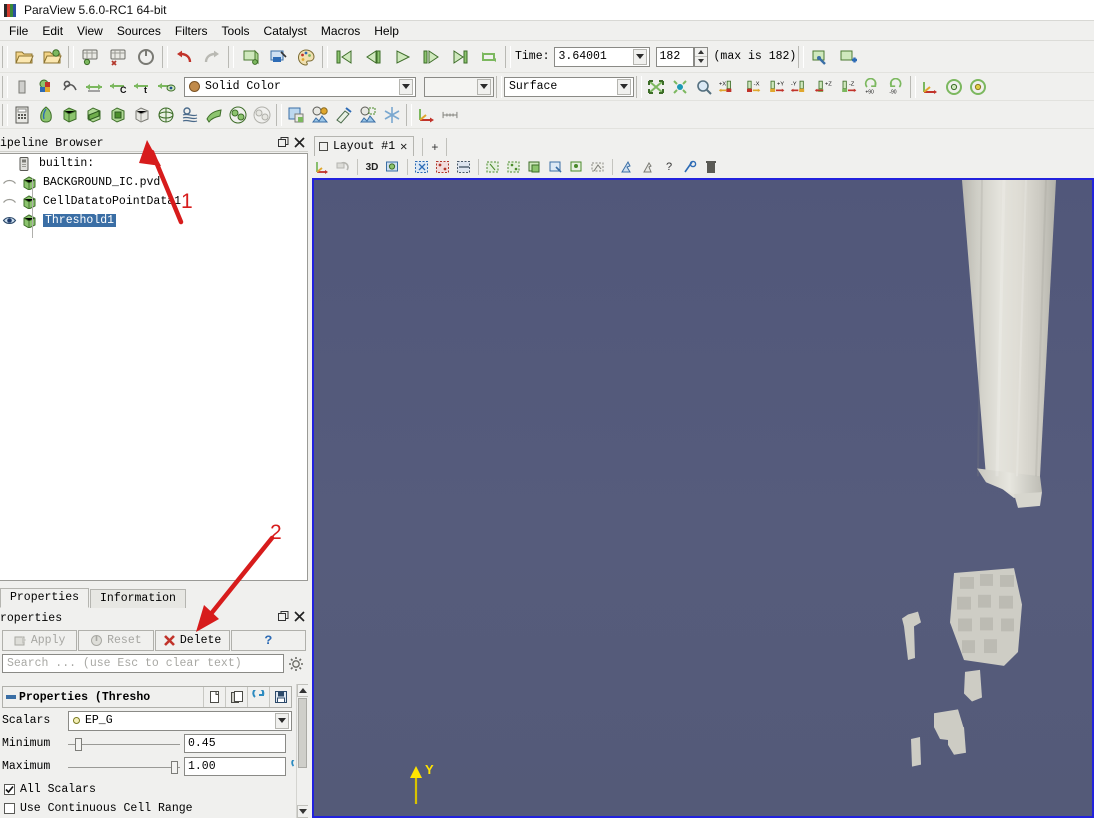 The height and width of the screenshot is (818, 1094). Describe the element at coordinates (212, 57) in the screenshot. I see `redo-button` at that location.